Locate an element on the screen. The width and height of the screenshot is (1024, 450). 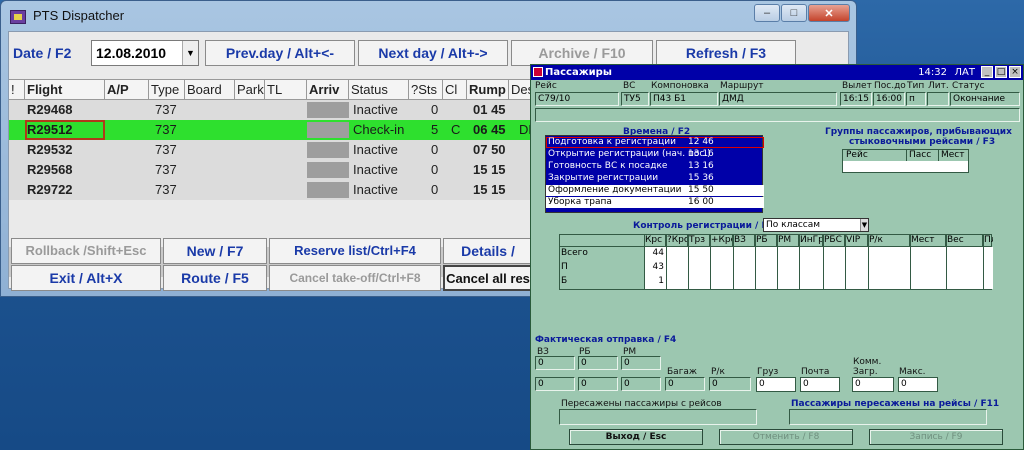
route-field: ДМД is located at coordinates (778, 99).